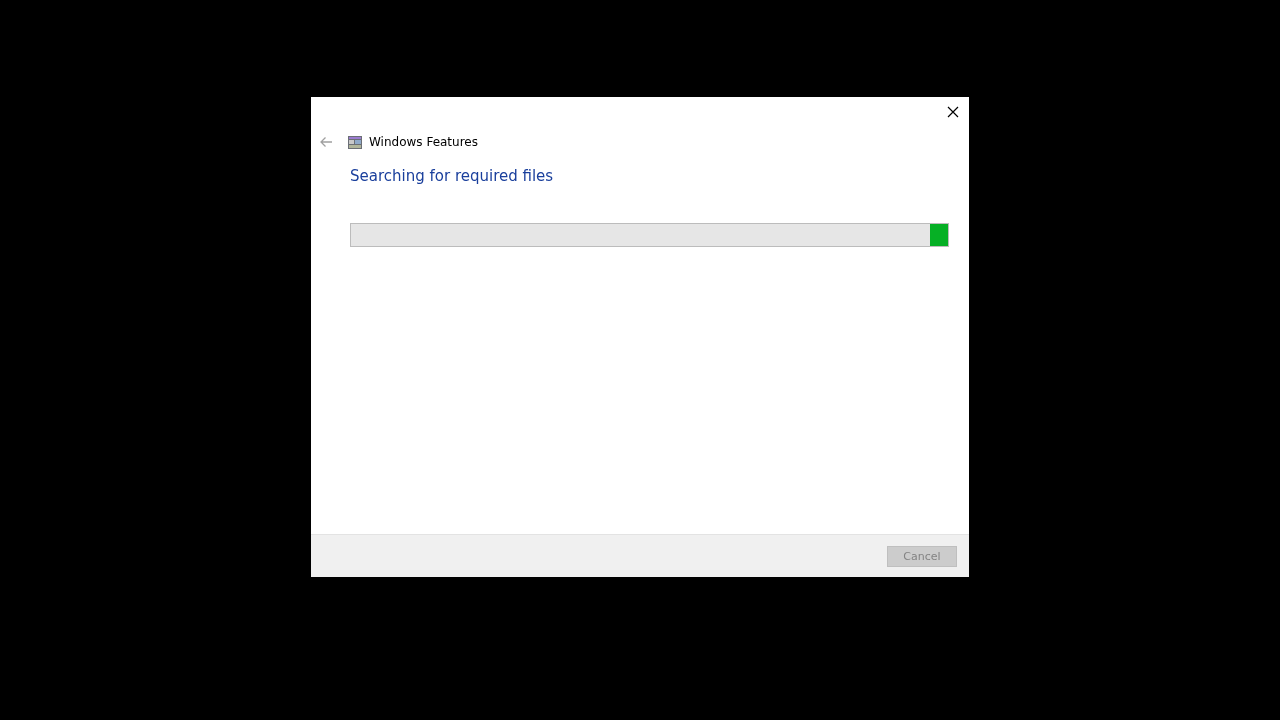  I want to click on window-title: Windows Features, so click(423, 142).